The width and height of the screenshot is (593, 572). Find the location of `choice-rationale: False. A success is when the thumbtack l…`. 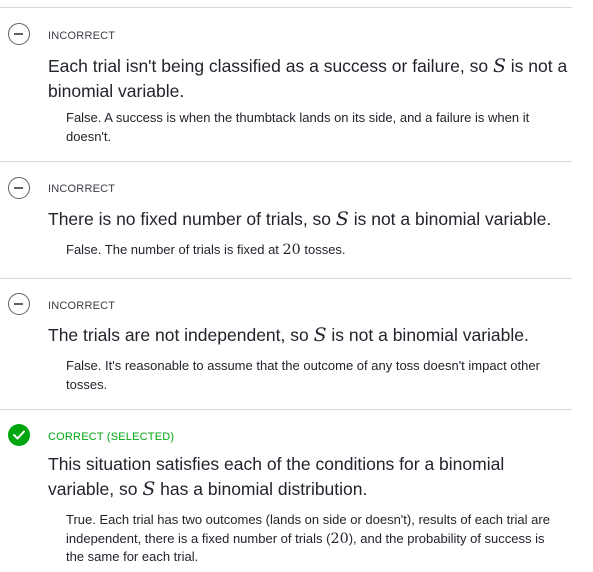

choice-rationale: False. A success is when the thumbtack l… is located at coordinates (298, 127).